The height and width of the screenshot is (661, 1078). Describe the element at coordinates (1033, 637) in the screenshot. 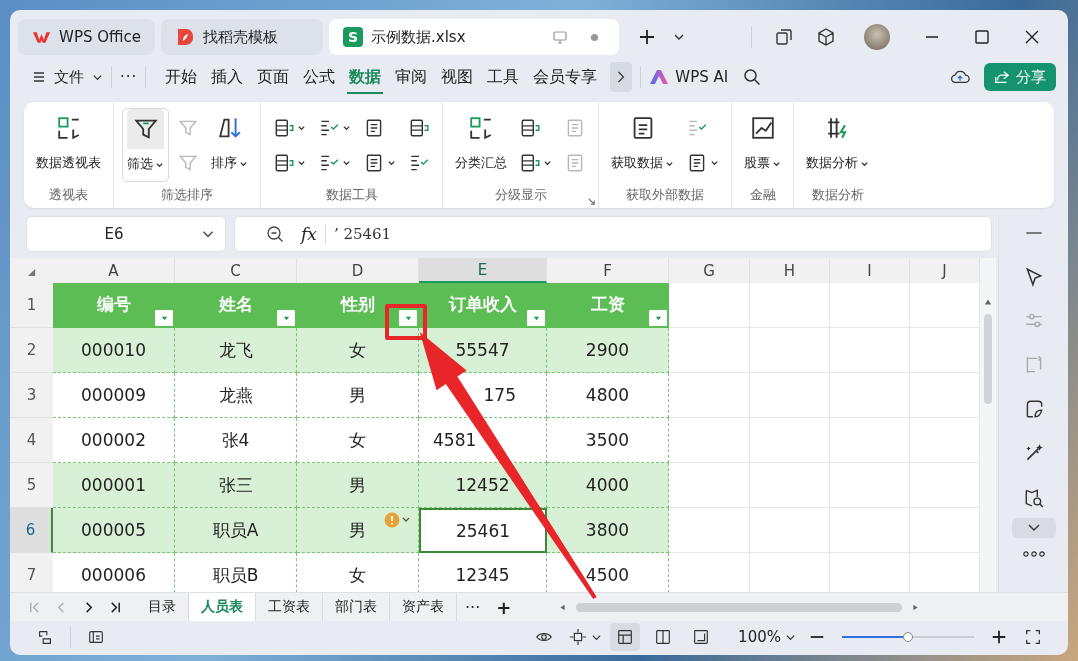

I see `fullscreen-icon` at that location.